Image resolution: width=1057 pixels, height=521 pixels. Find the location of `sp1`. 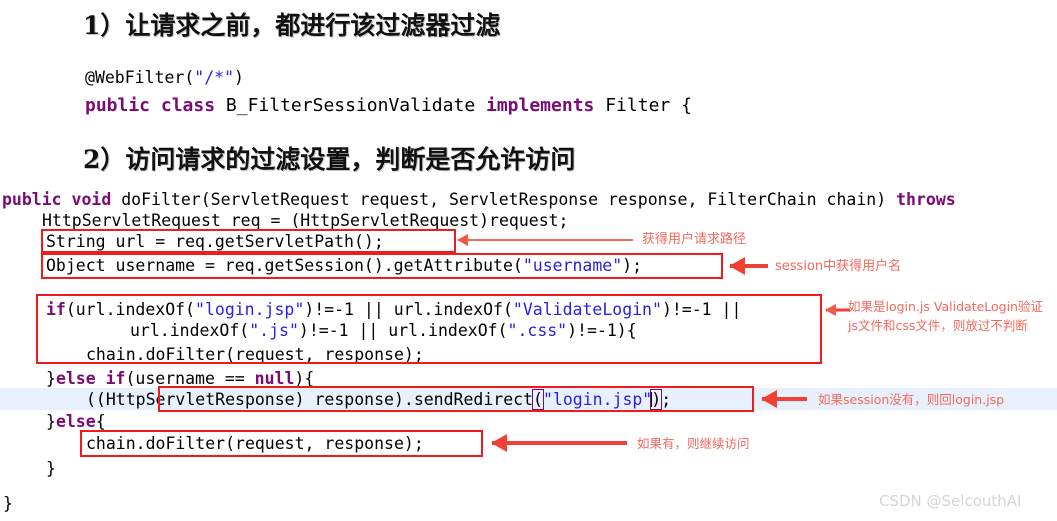

sp1 is located at coordinates (155, 105).